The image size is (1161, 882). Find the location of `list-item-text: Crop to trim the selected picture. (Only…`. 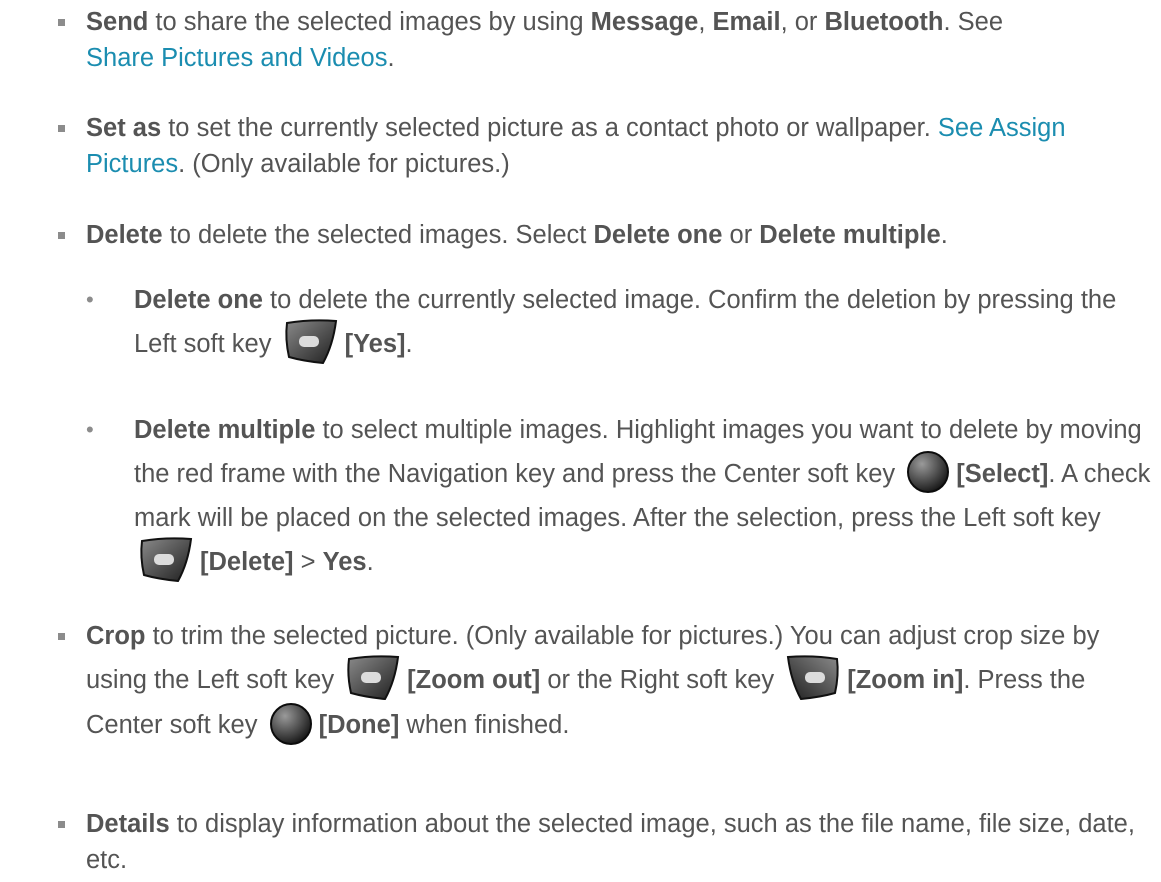

list-item-text: Crop to trim the selected picture. (Only… is located at coordinates (619, 680).